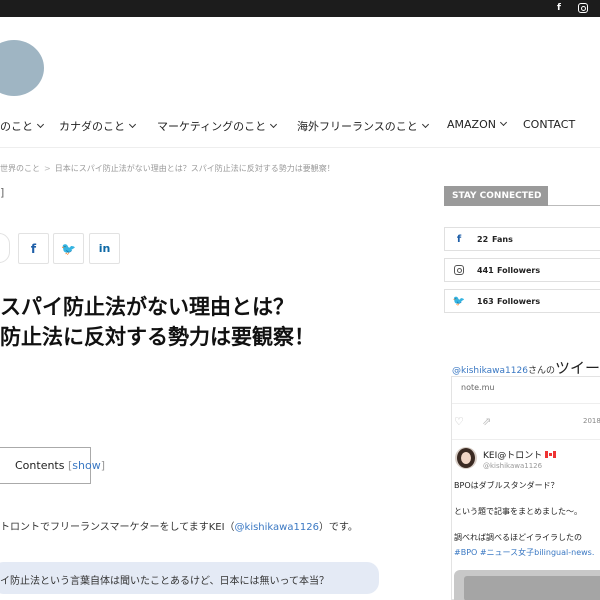 This screenshot has height=600, width=600. Describe the element at coordinates (277, 527) in the screenshot. I see `twitter-handle-link: @kishikawa1126` at that location.